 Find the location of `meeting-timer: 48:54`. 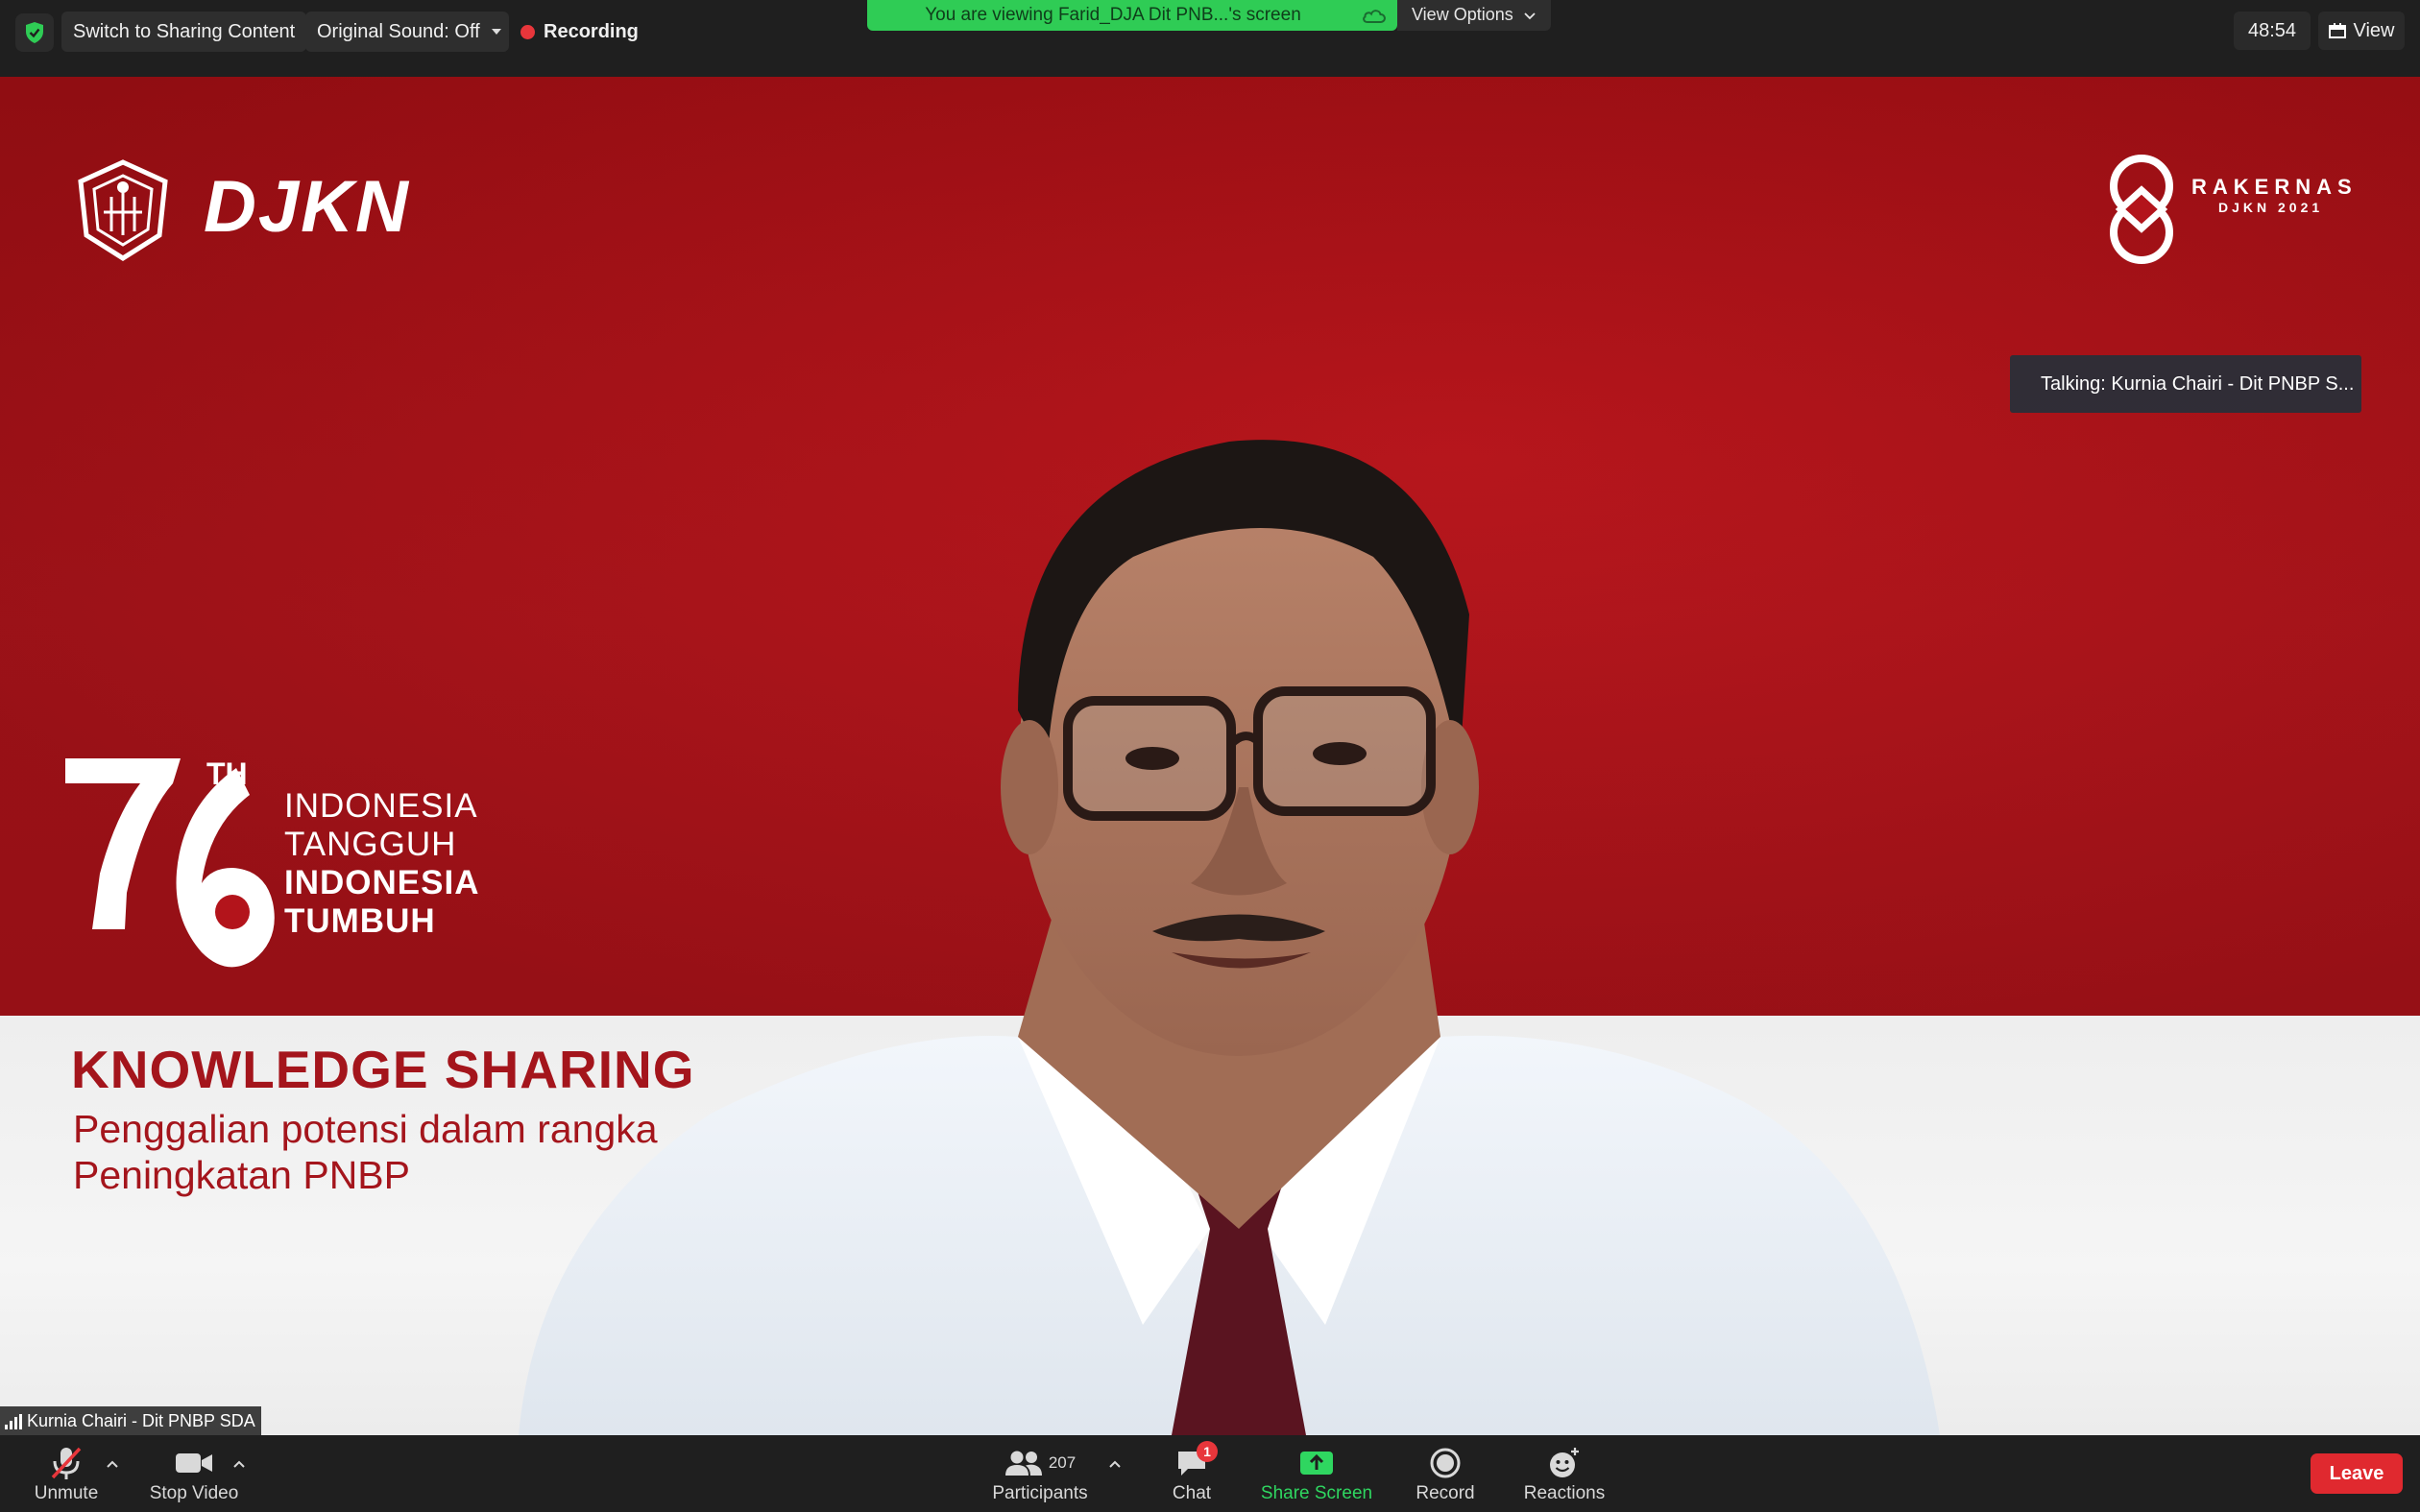

meeting-timer: 48:54 is located at coordinates (2272, 31).